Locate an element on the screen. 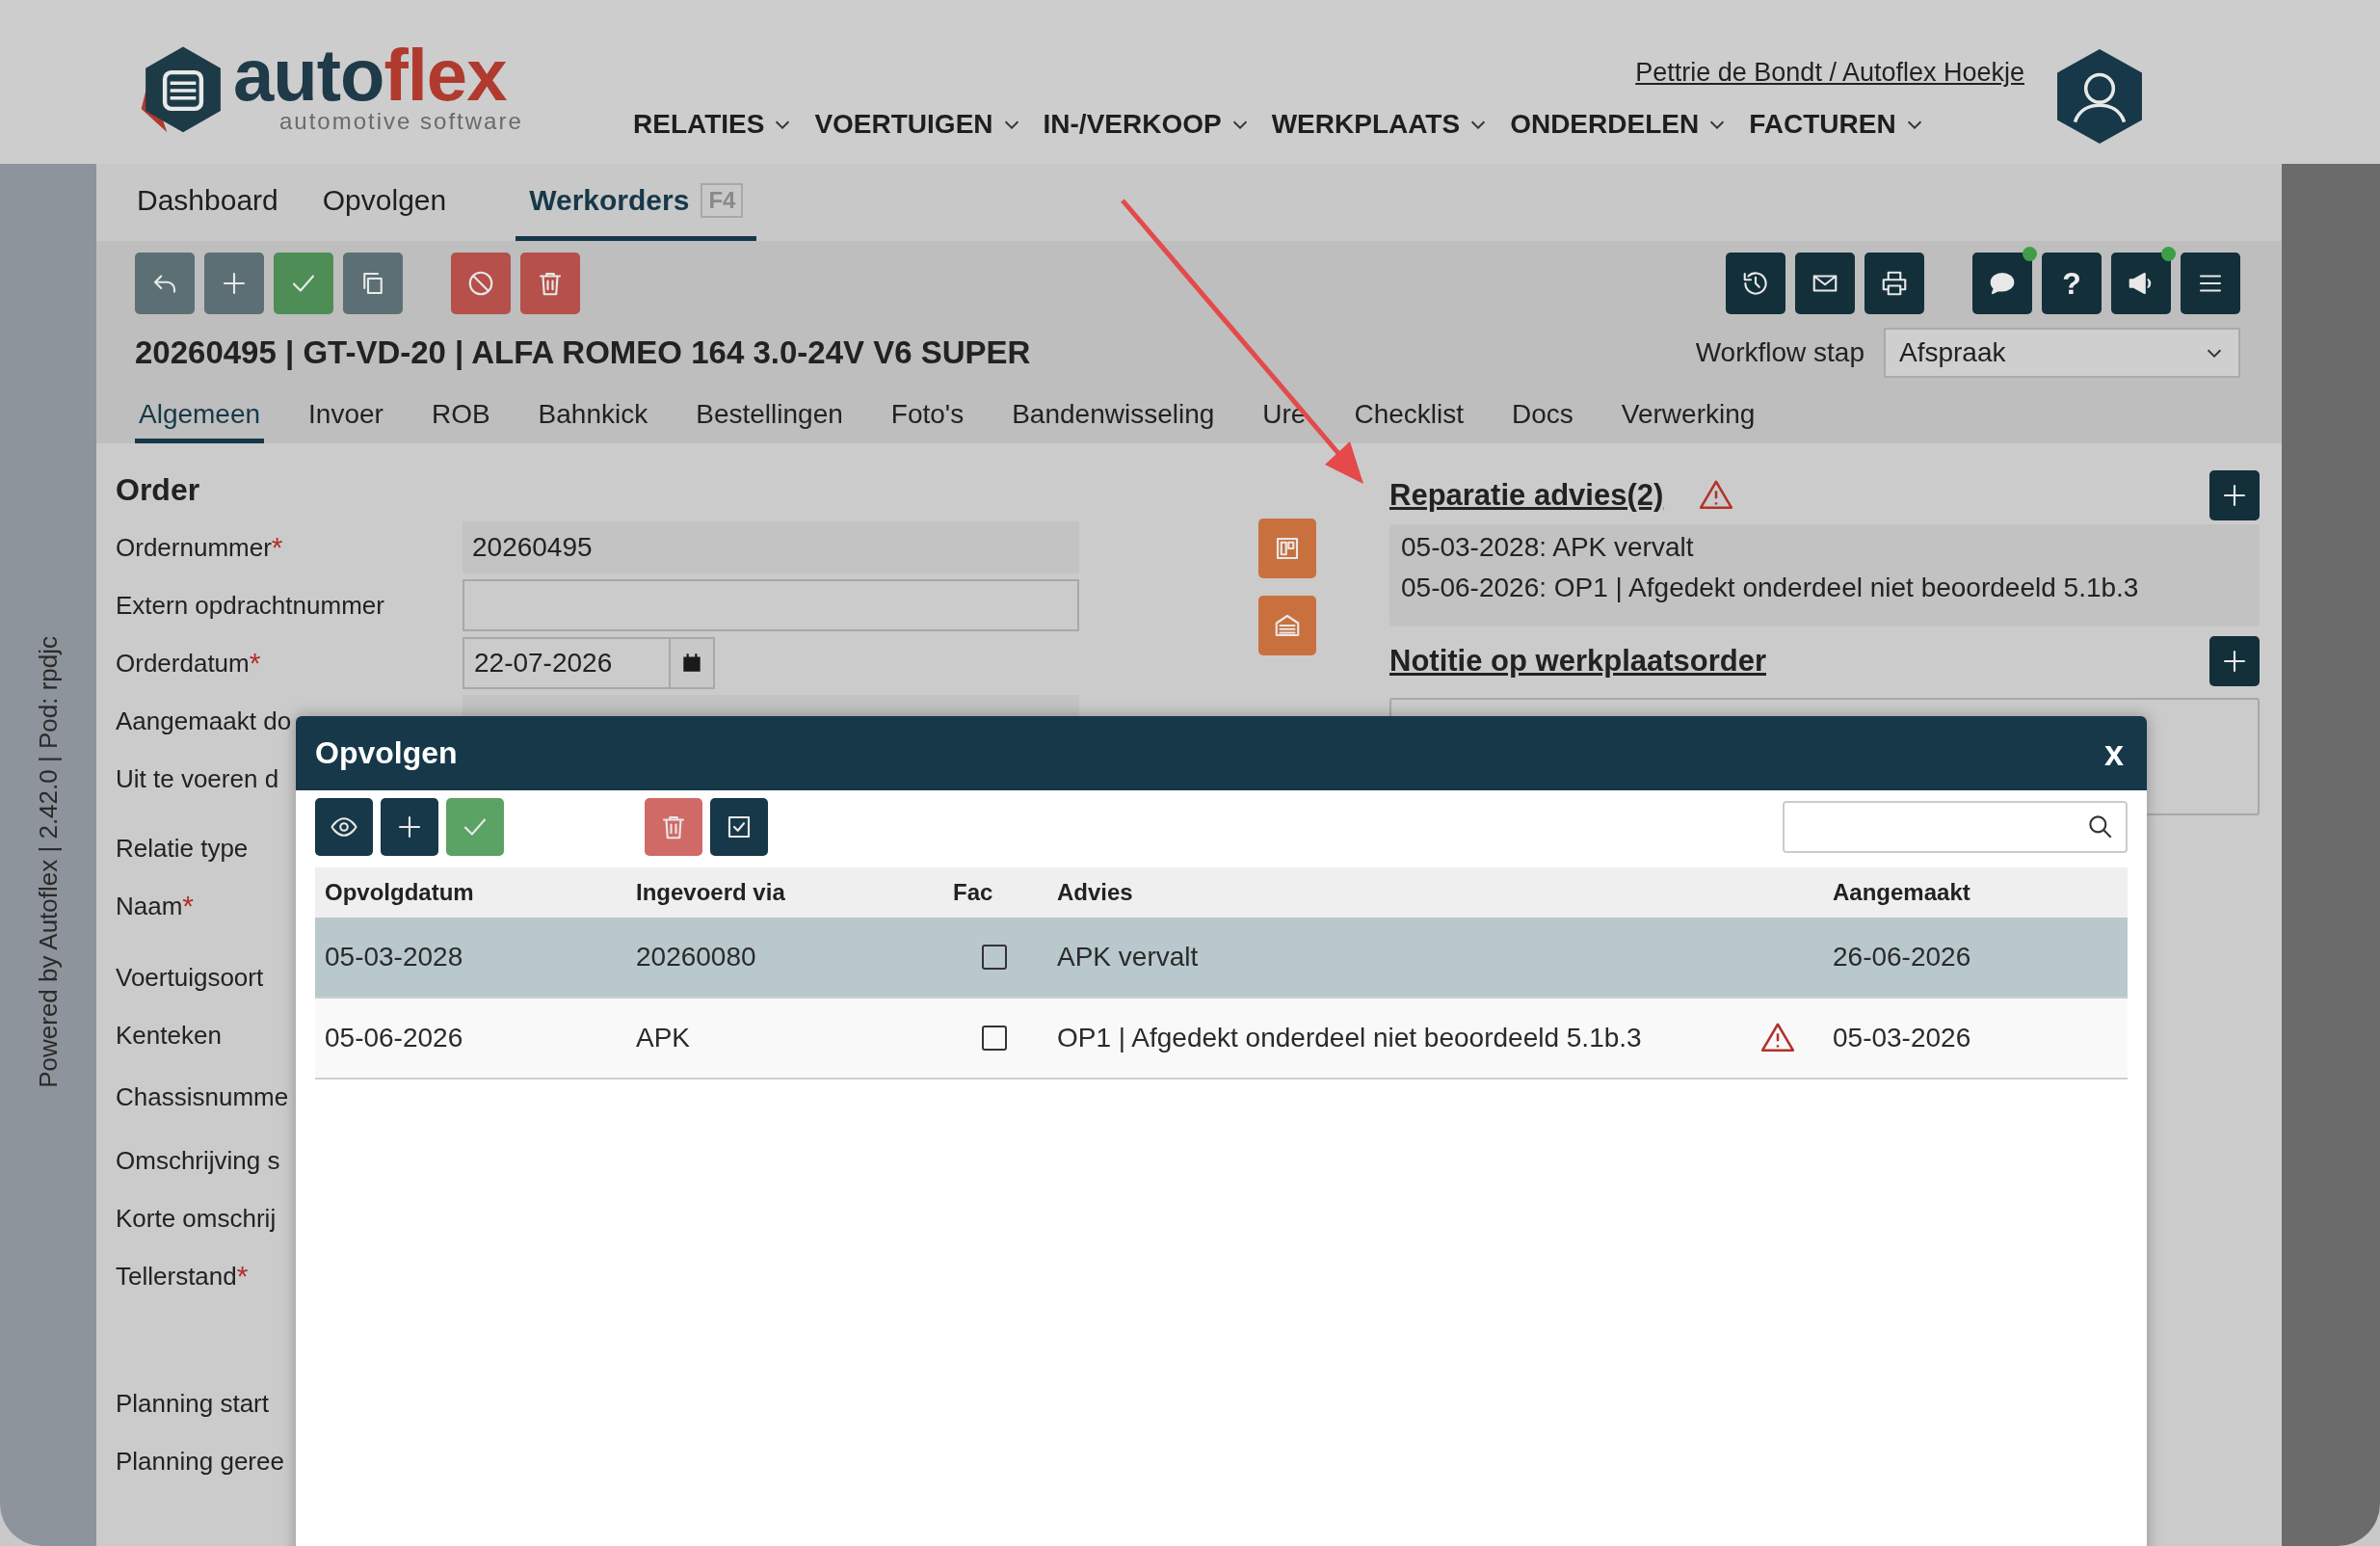 The image size is (2380, 1546). table-cell-text: OP1 | Afgedekt onderdeel niet beoordeeld 5.1b.3 is located at coordinates (1349, 1038).